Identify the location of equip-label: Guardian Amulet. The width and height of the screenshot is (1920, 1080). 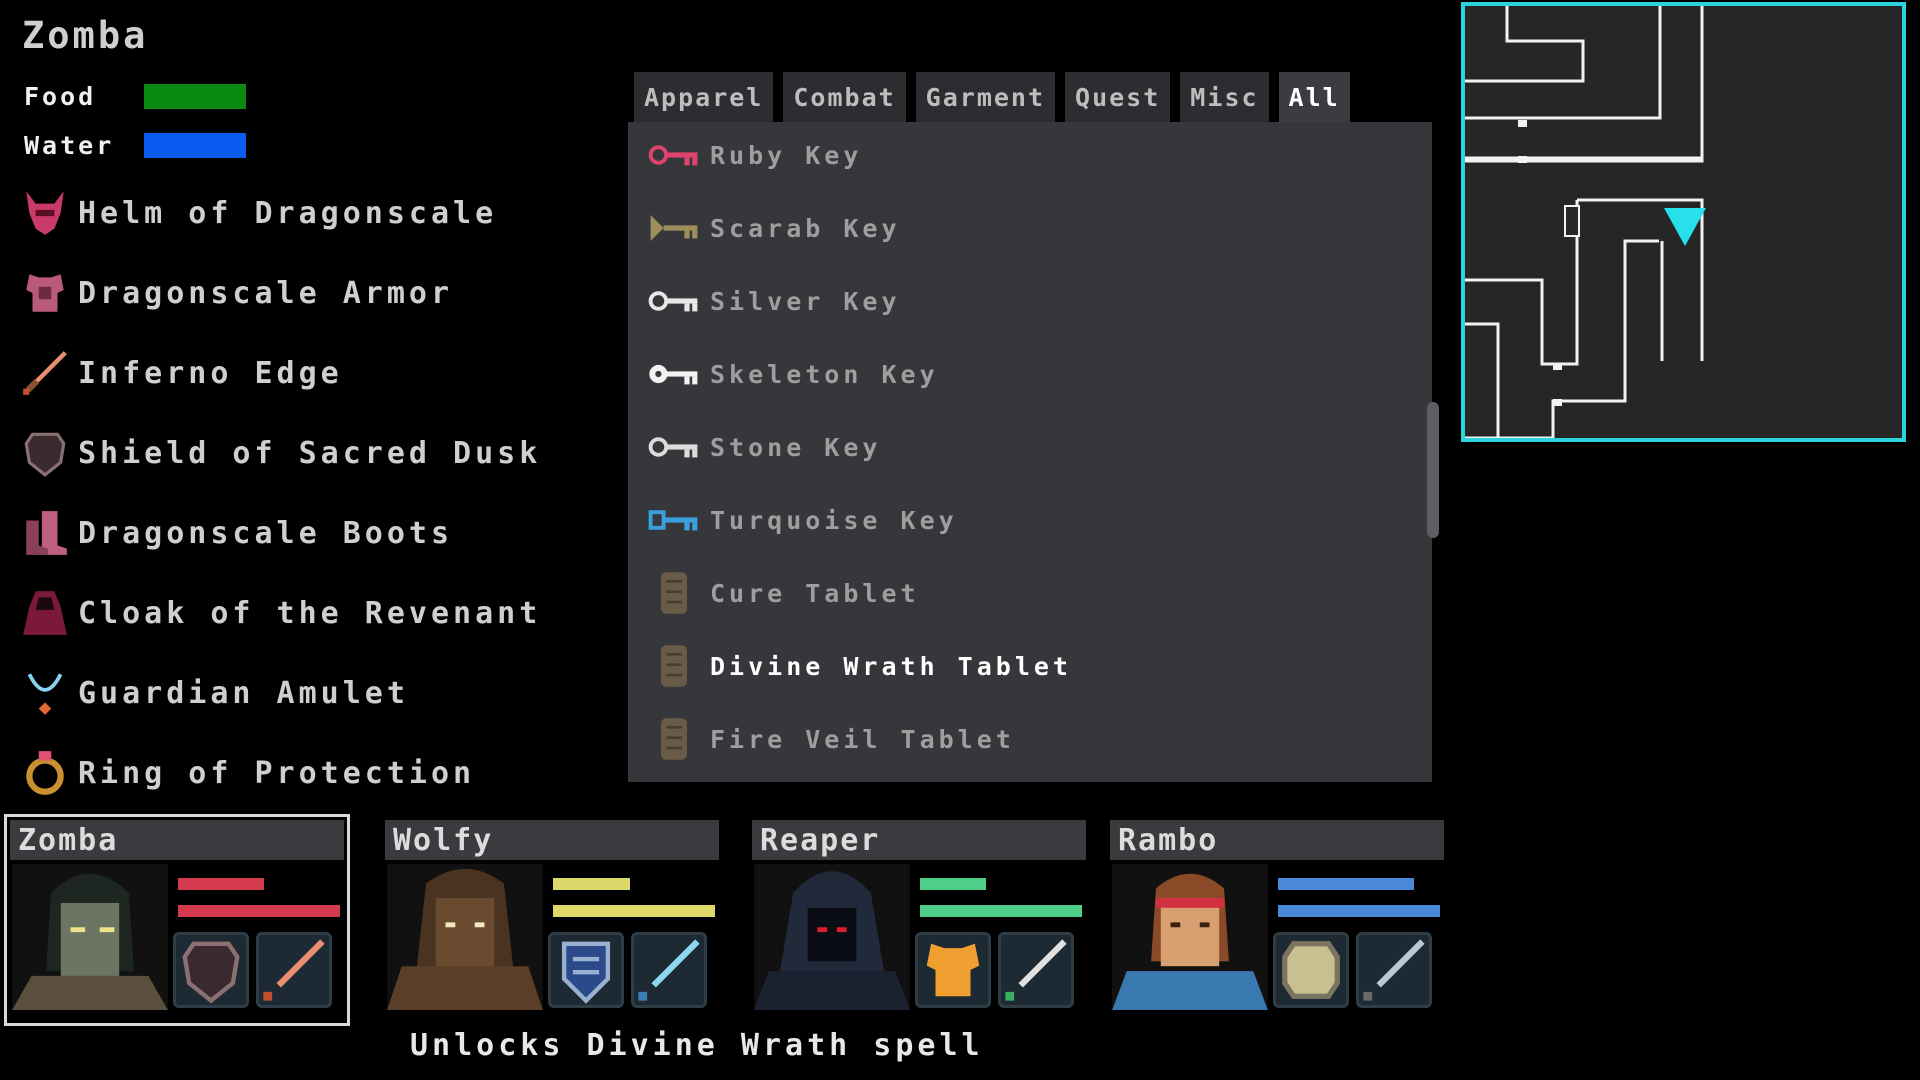
(243, 693).